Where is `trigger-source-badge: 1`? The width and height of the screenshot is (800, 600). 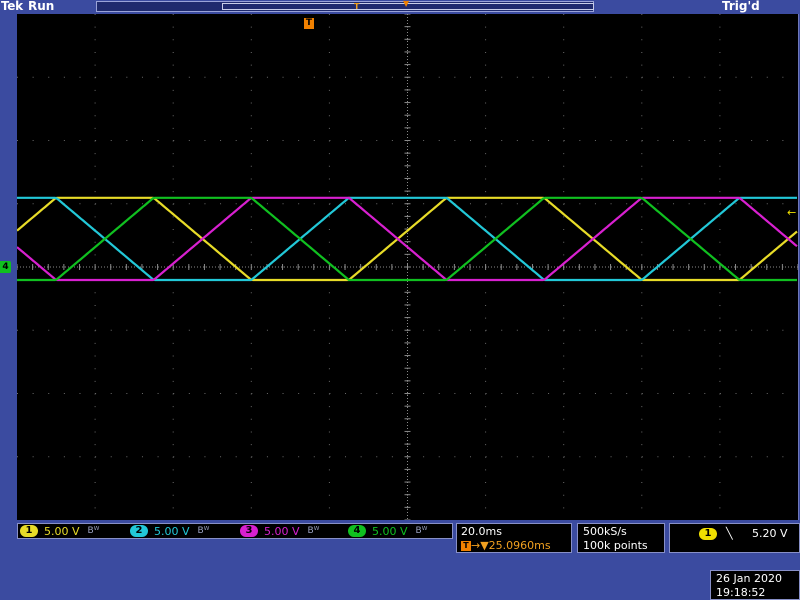
trigger-source-badge: 1 is located at coordinates (708, 534).